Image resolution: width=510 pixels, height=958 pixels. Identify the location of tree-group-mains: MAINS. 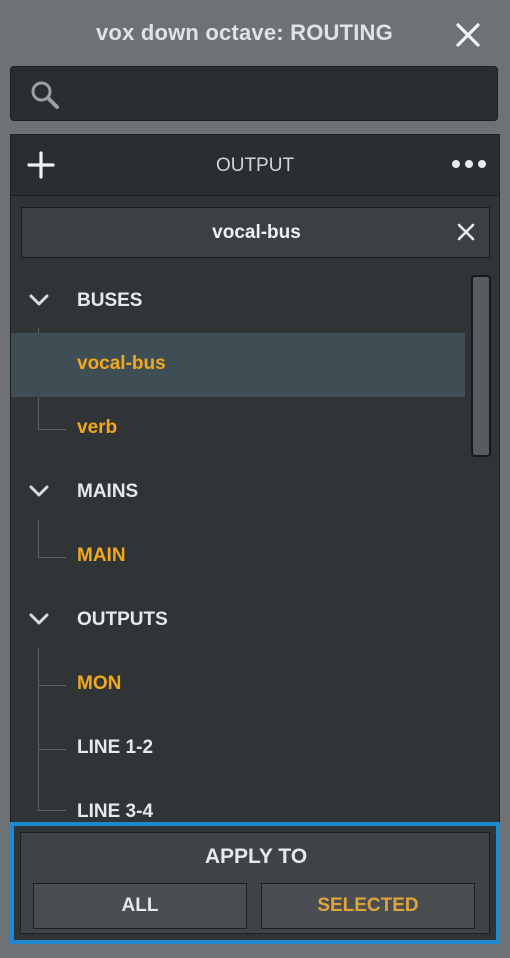
(238, 493).